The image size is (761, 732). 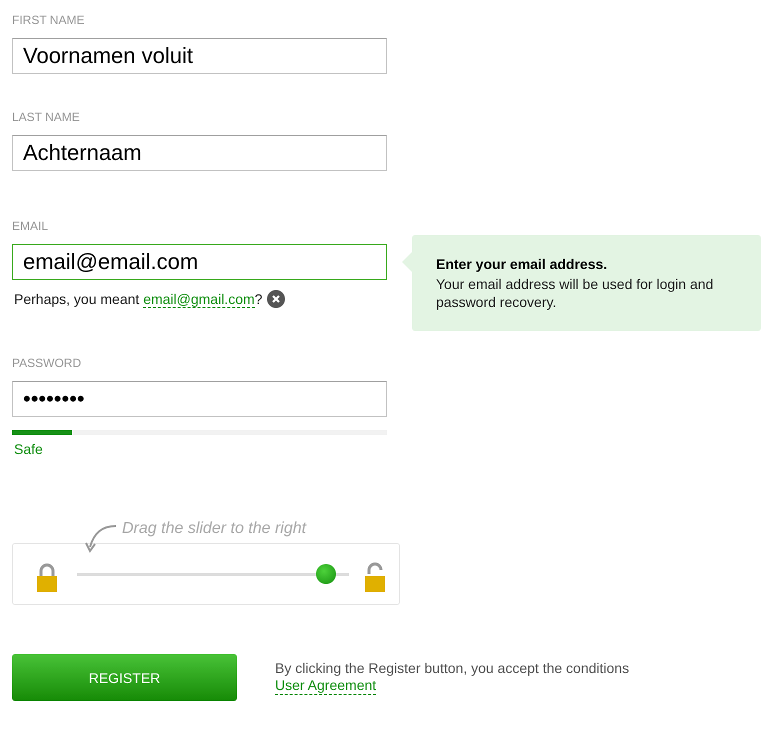 What do you see at coordinates (199, 299) in the screenshot?
I see `suggestion-link: email@gmail.com` at bounding box center [199, 299].